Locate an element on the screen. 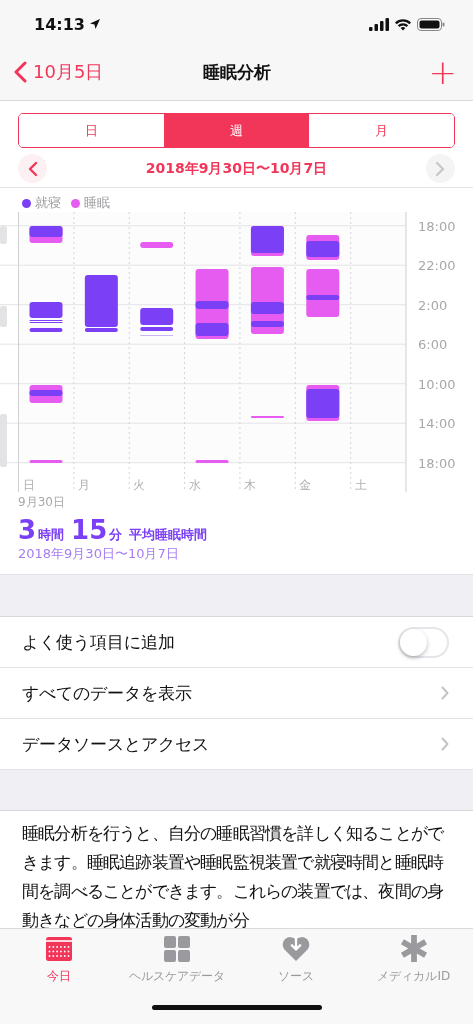 The height and width of the screenshot is (1024, 473). start-date: 9月30日 is located at coordinates (42, 502).